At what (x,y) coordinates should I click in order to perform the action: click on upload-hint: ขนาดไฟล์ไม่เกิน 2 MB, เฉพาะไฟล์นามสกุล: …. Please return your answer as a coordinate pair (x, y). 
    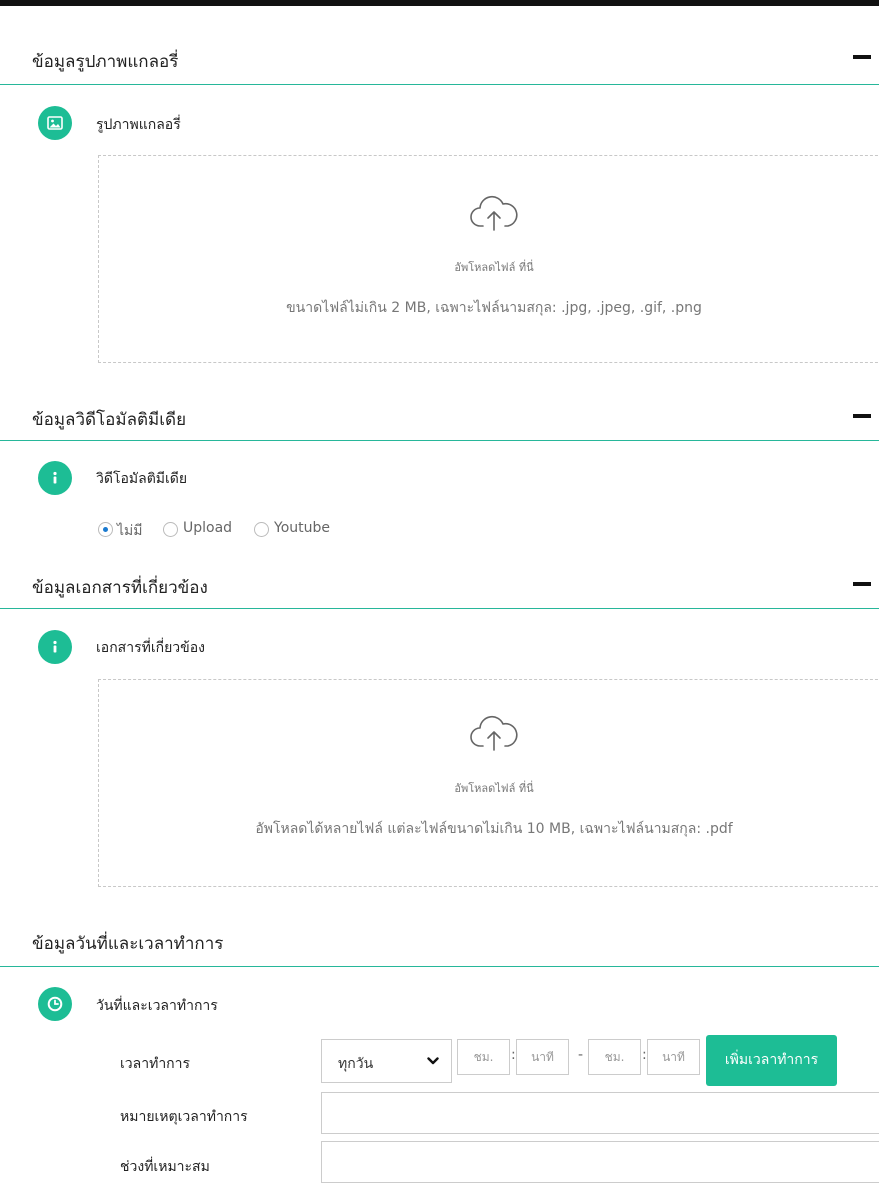
    Looking at the image, I should click on (494, 308).